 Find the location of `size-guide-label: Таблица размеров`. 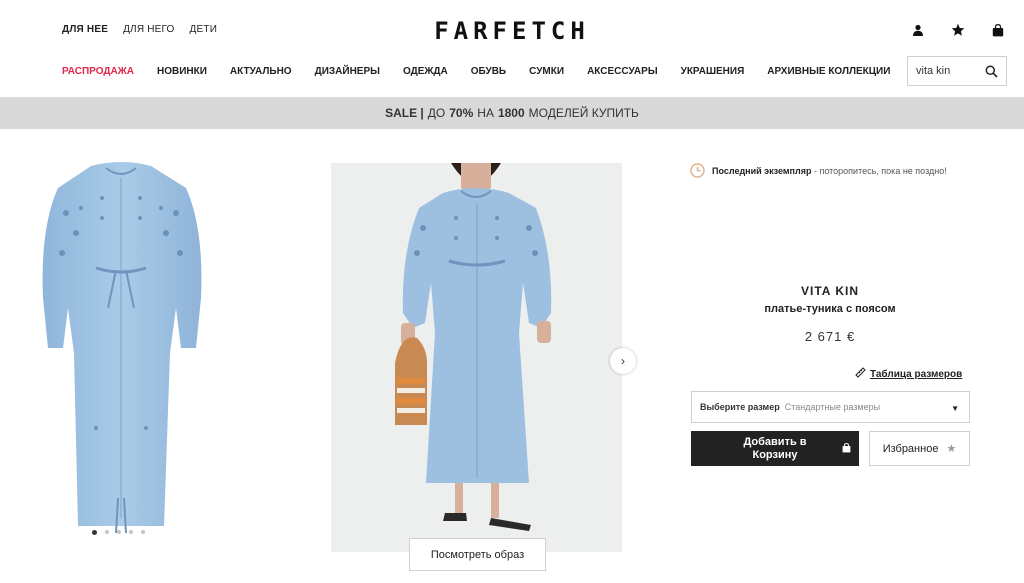

size-guide-label: Таблица размеров is located at coordinates (916, 374).